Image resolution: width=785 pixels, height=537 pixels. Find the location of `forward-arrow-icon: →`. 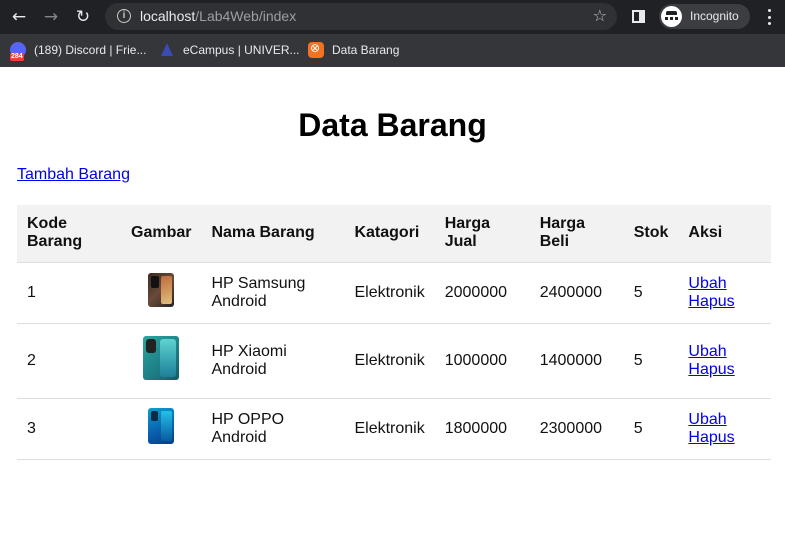

forward-arrow-icon: → is located at coordinates (51, 17).